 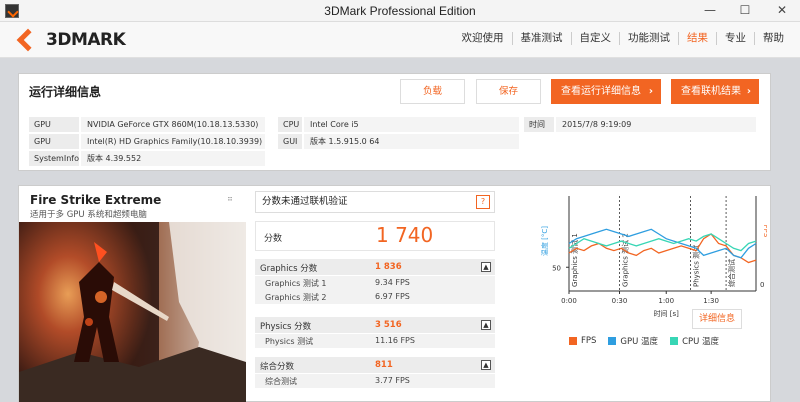 I want to click on info-value: 2015/7/8 9:19:09, so click(x=656, y=124).